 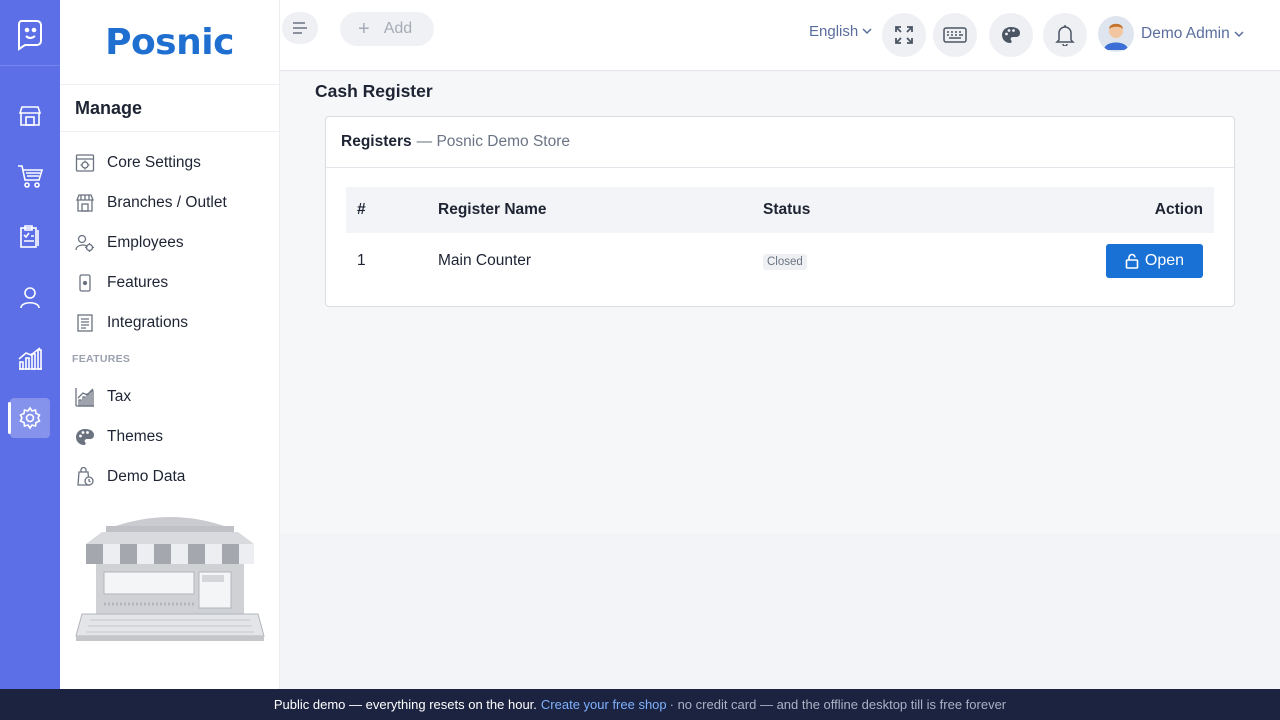 I want to click on plus-icon: +, so click(x=364, y=28).